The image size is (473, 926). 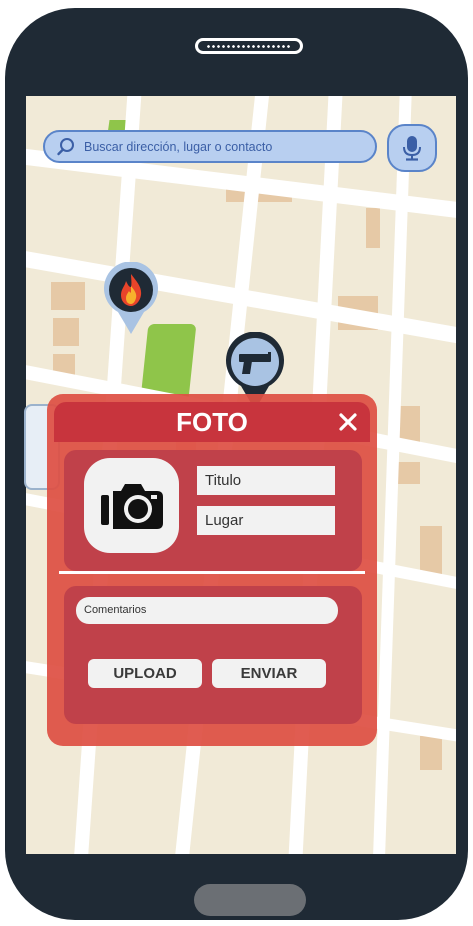 I want to click on close-icon, so click(x=348, y=422).